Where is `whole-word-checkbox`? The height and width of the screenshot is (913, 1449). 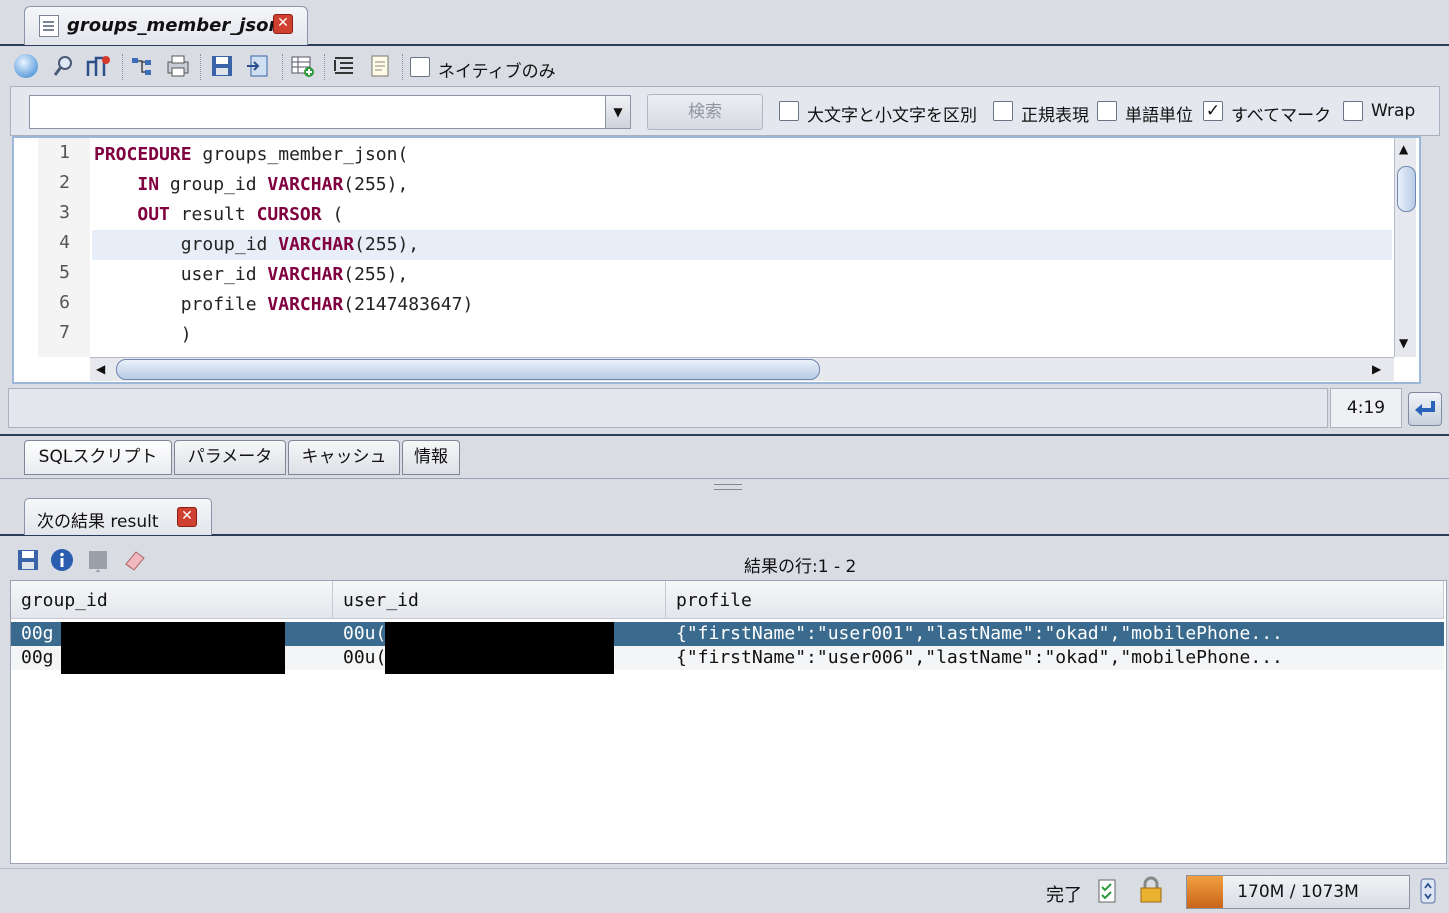
whole-word-checkbox is located at coordinates (1107, 111).